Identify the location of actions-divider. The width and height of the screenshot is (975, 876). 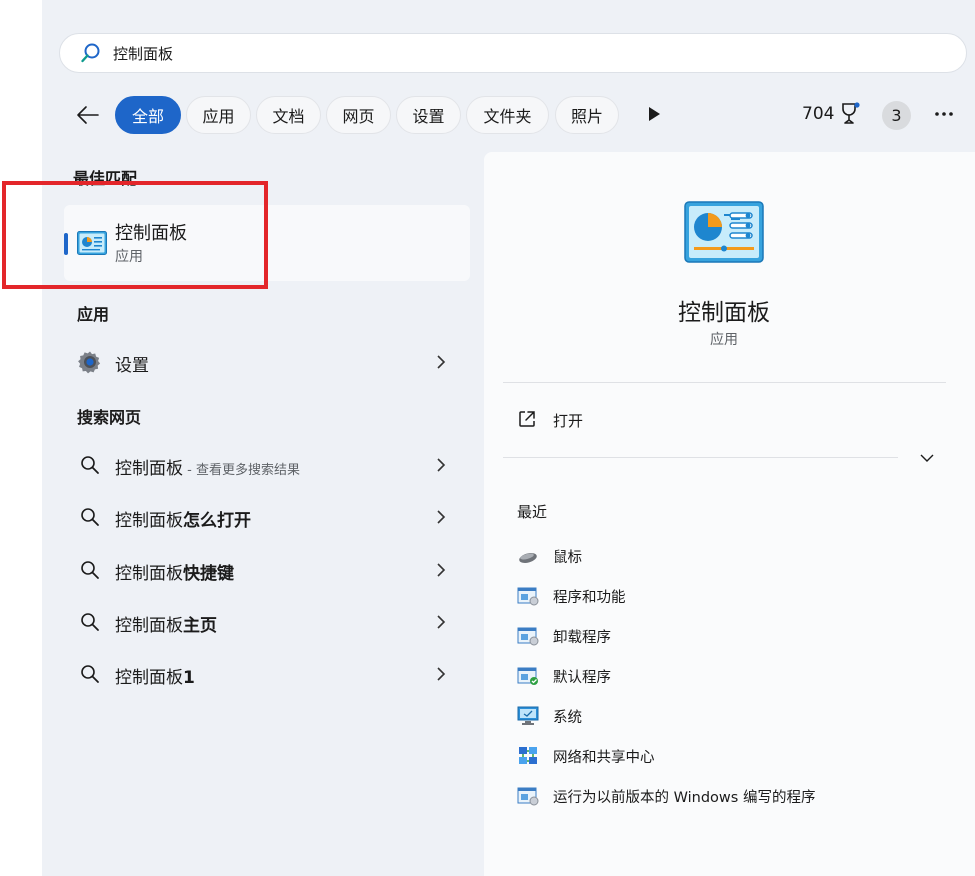
(700, 457).